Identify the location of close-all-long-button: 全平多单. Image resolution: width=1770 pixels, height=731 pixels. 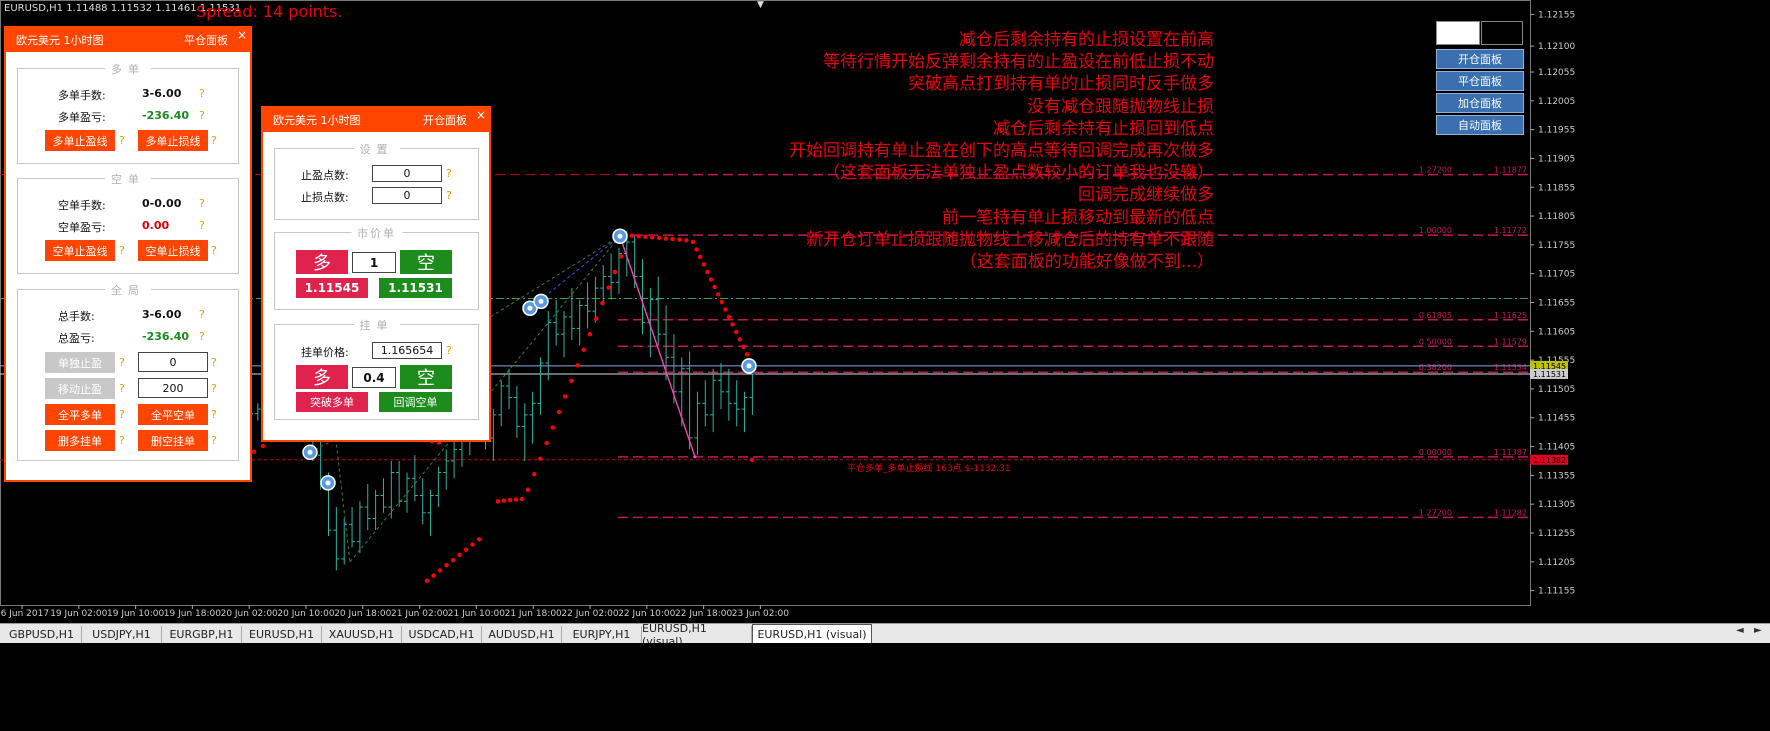
(80, 414).